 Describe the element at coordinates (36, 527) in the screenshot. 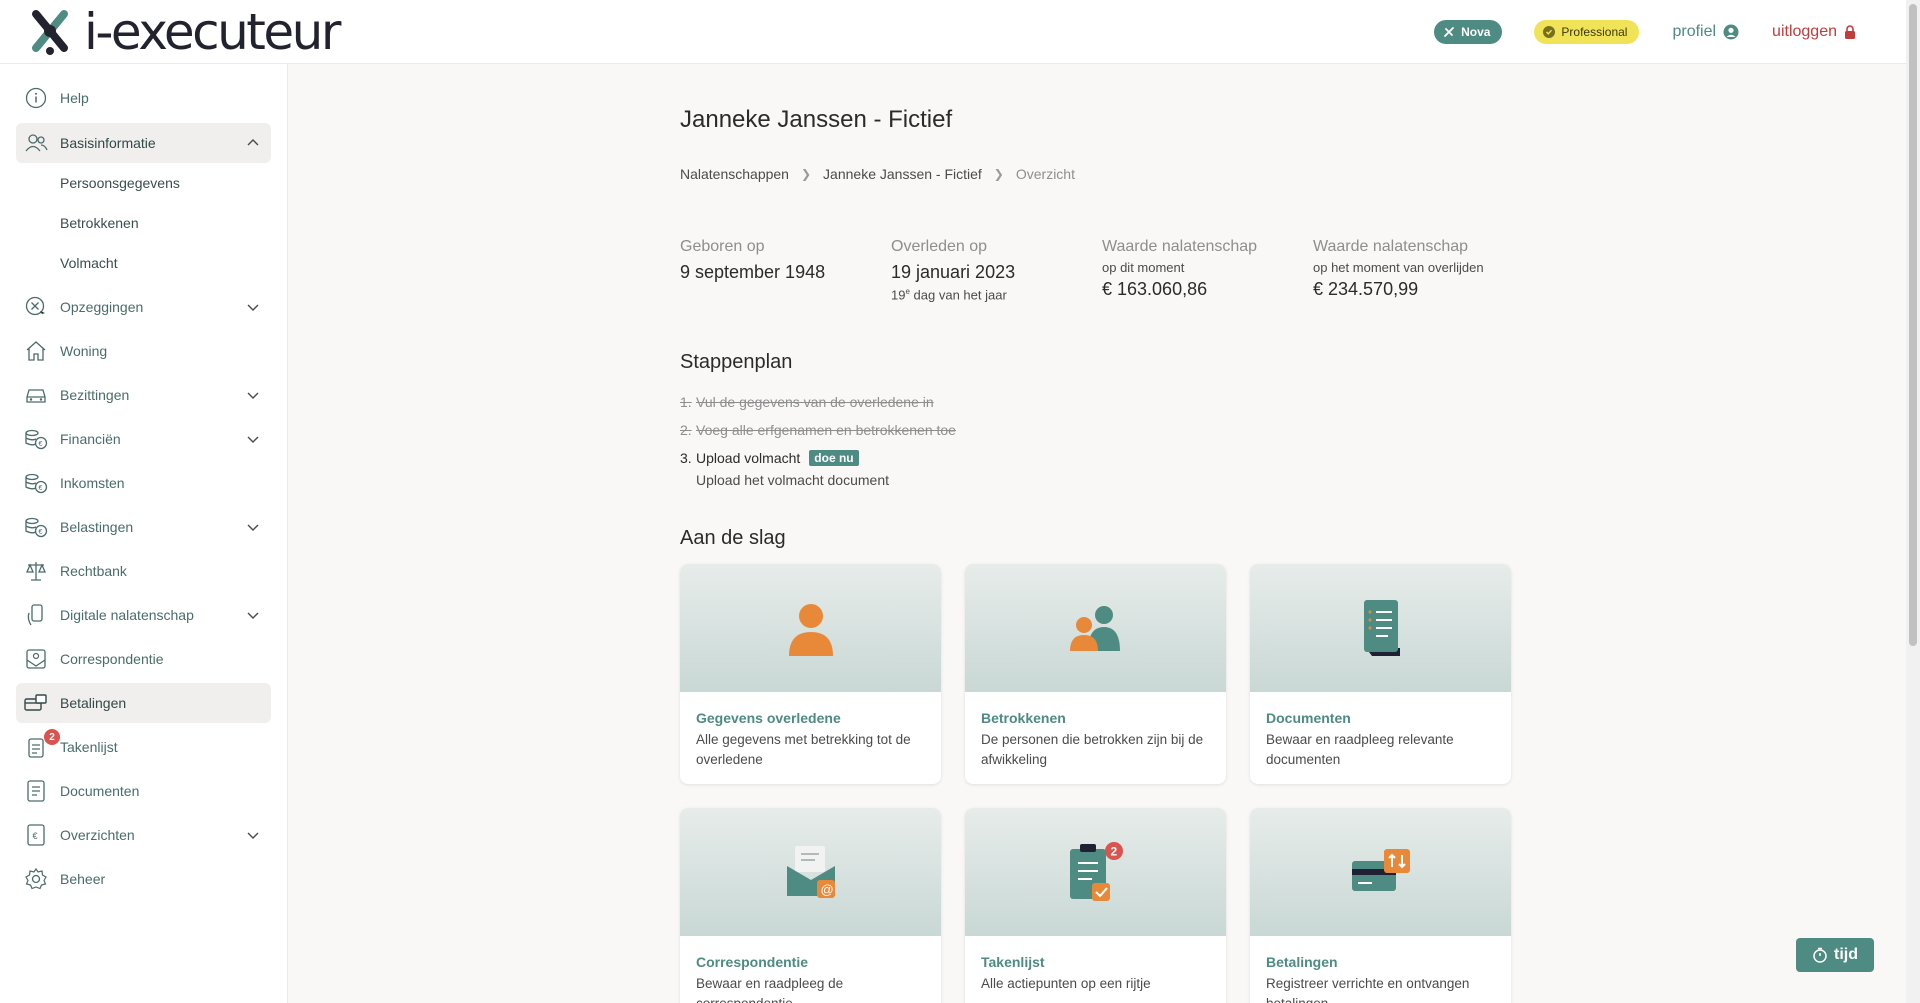

I see `tax-coins-icon: €` at that location.